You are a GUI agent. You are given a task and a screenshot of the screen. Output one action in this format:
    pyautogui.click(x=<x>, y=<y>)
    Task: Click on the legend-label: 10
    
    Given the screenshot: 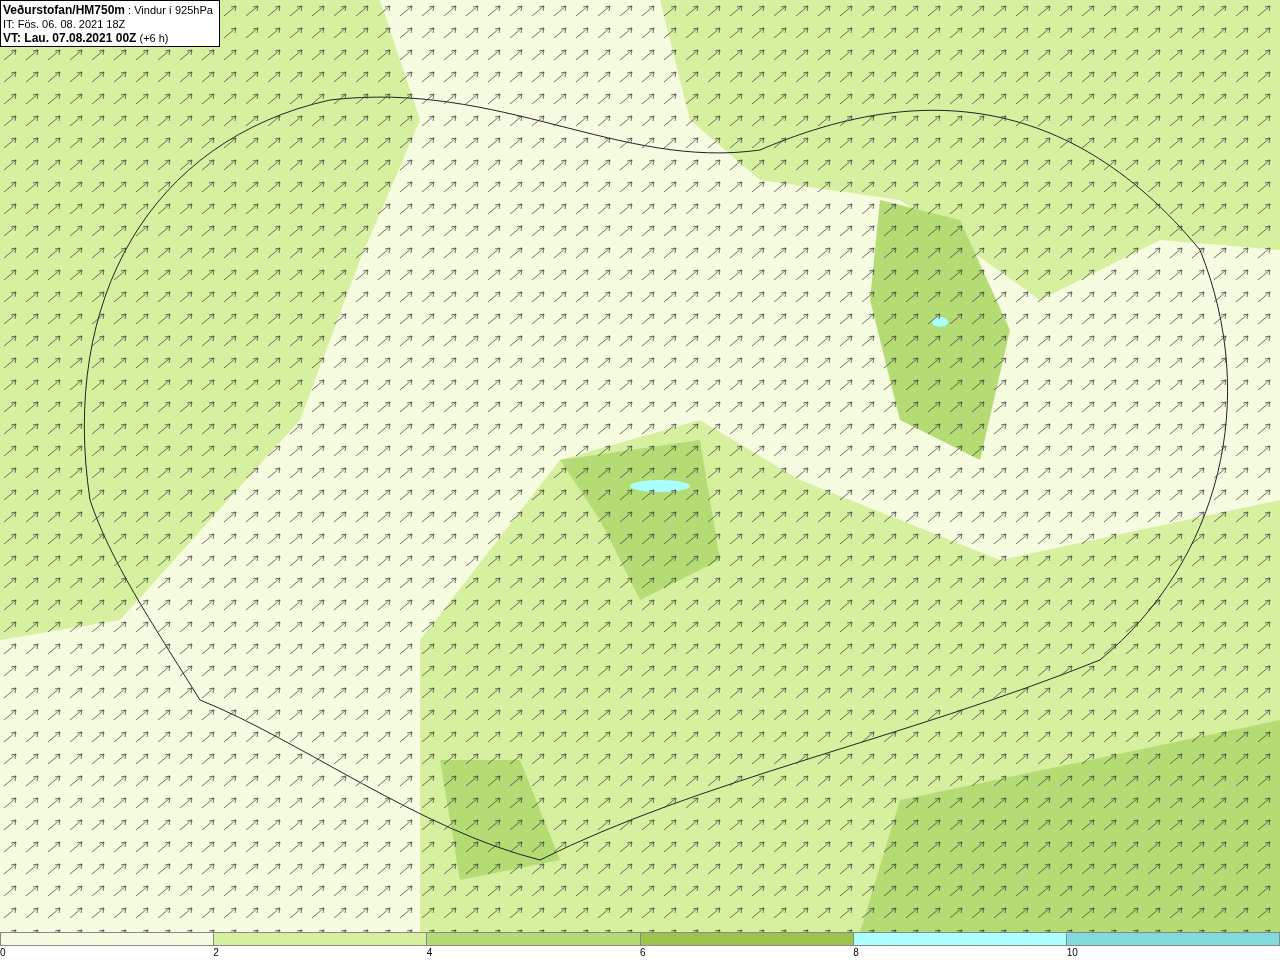 What is the action you would take?
    pyautogui.click(x=1072, y=953)
    